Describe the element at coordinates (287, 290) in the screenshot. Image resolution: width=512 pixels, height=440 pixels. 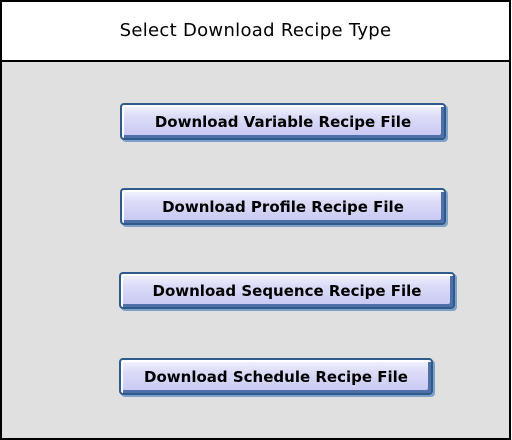
I see `download-sequence-recipe-button: Download Sequence Recipe File` at that location.